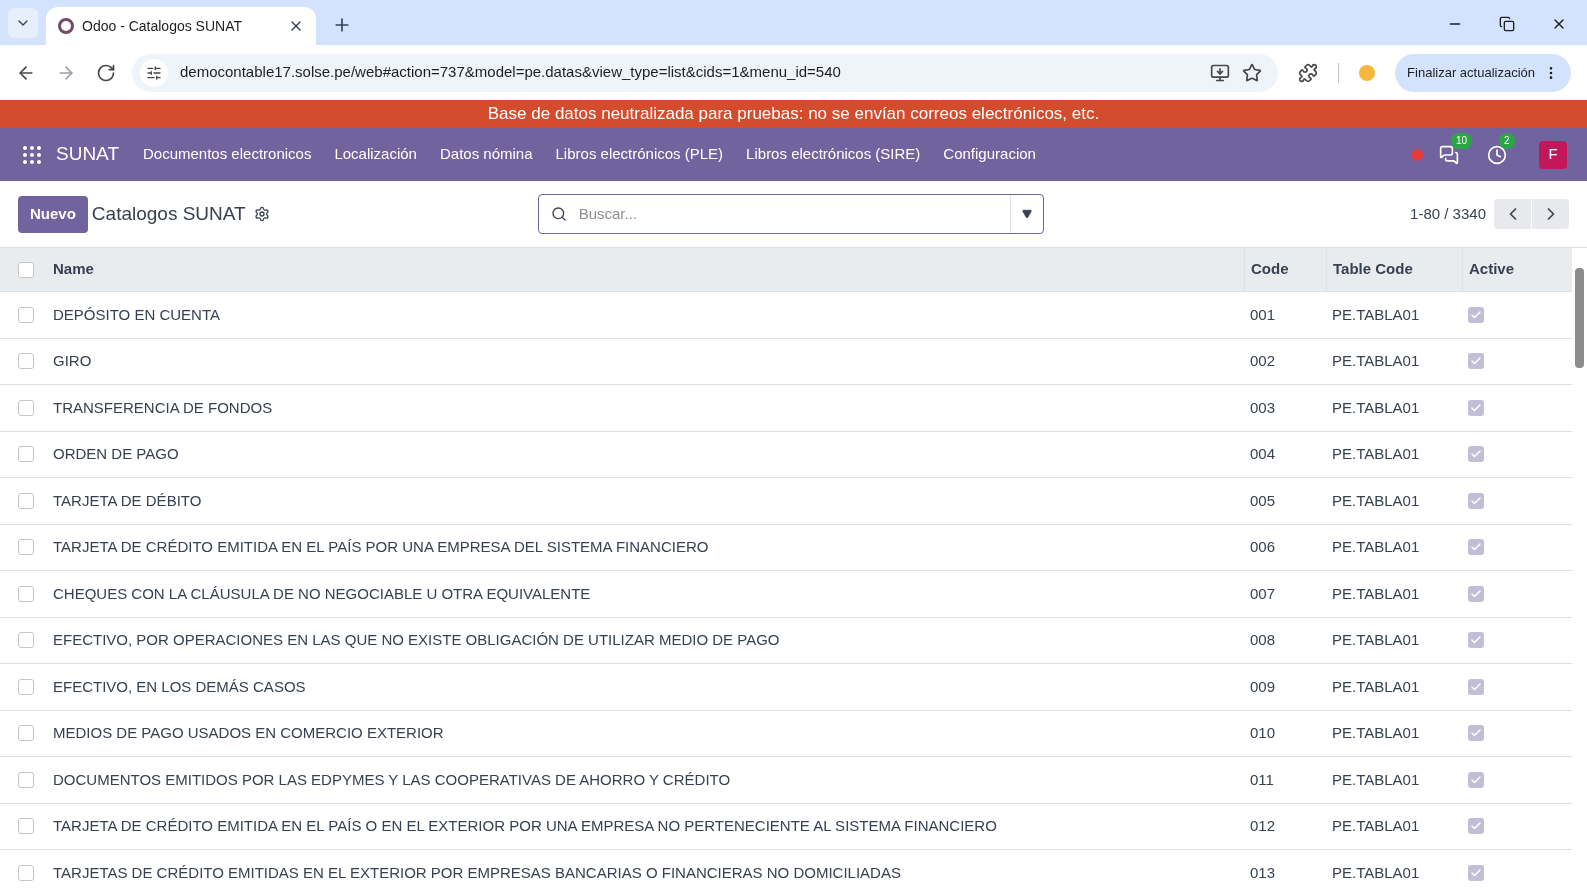 The width and height of the screenshot is (1587, 892). Describe the element at coordinates (227, 154) in the screenshot. I see `menu-item: Documentos electronicos` at that location.